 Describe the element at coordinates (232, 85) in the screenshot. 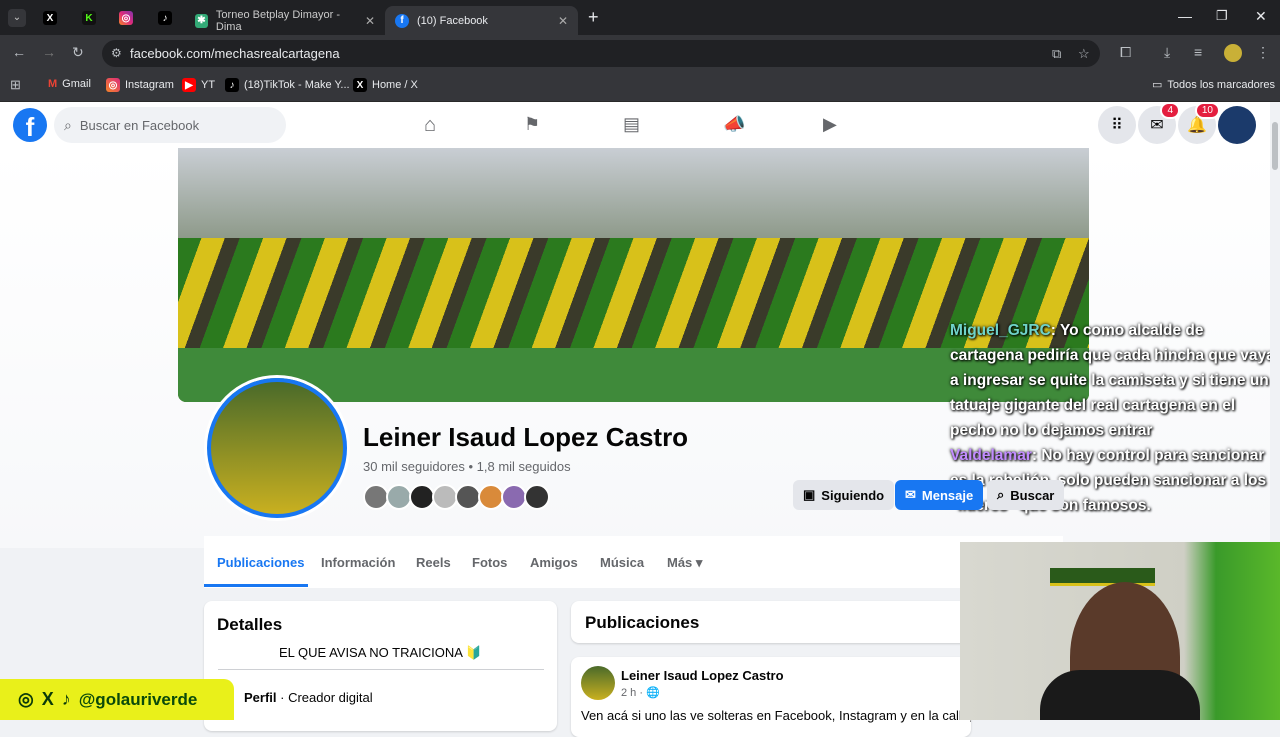

I see `tiktok-icon: ♪` at that location.